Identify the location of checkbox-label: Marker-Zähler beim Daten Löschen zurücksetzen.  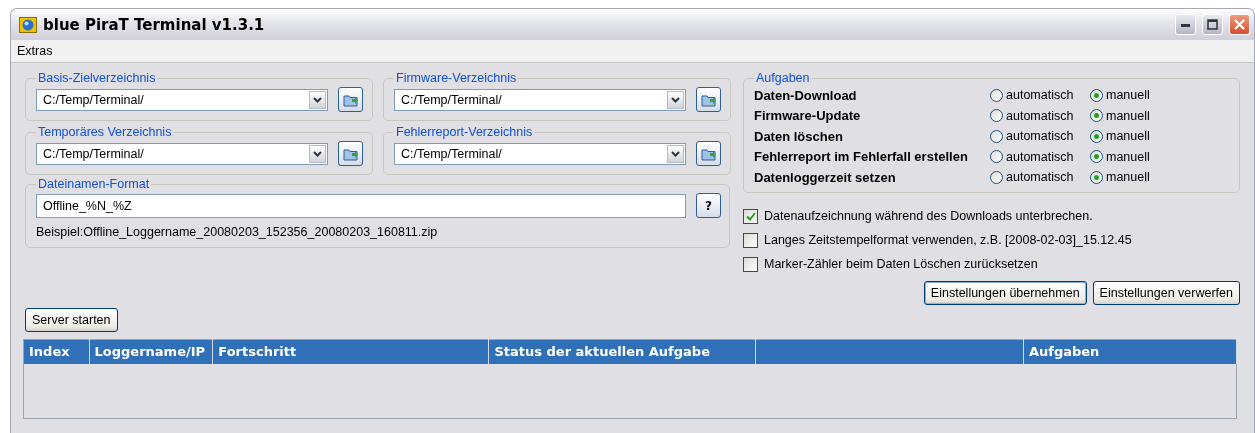
(901, 264).